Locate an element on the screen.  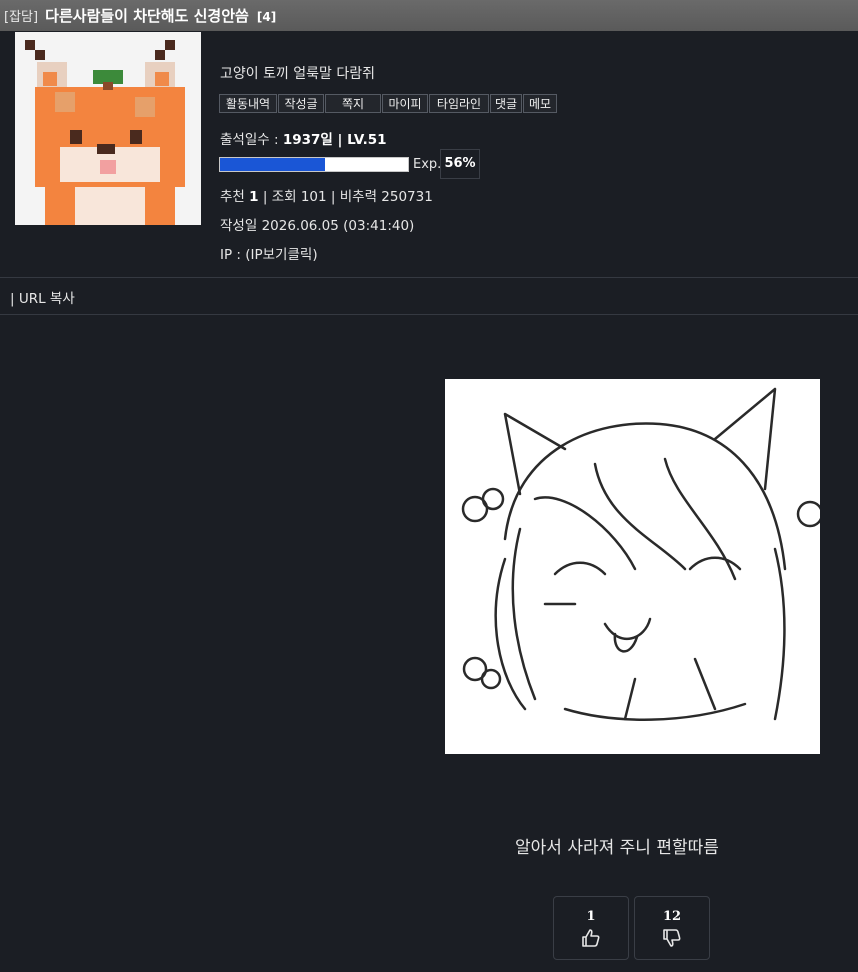
recommend-label: 추천 is located at coordinates (232, 197).